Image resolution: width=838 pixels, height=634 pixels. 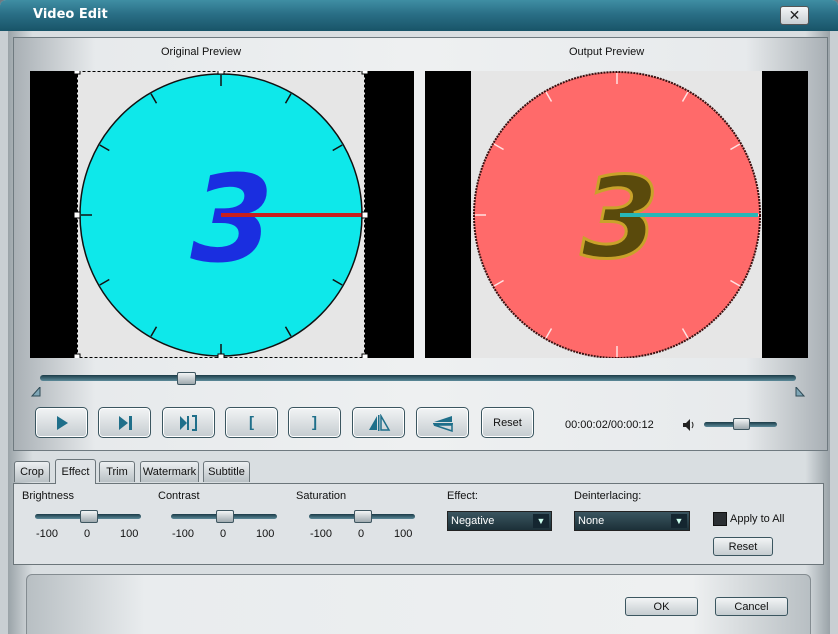 I want to click on flip-horizontal-icon, so click(x=379, y=422).